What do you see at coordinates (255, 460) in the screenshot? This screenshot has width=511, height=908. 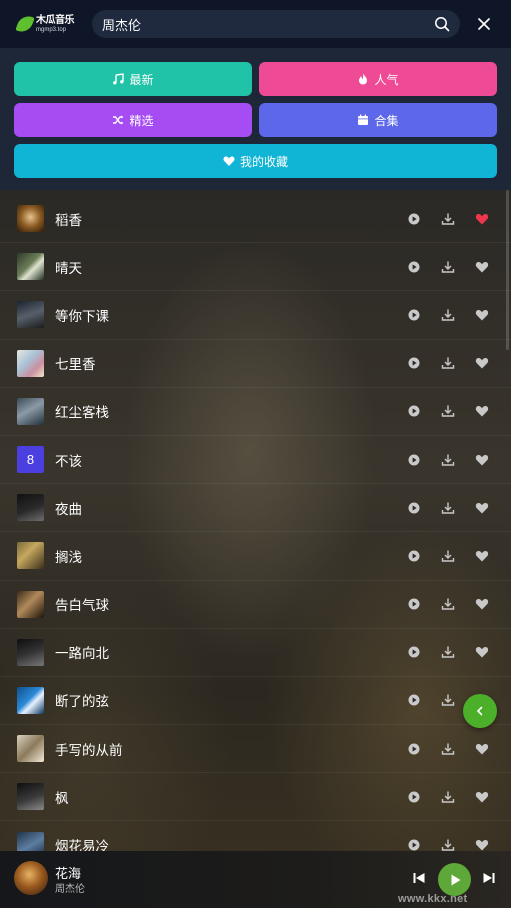 I see `song-row: 8 不该` at bounding box center [255, 460].